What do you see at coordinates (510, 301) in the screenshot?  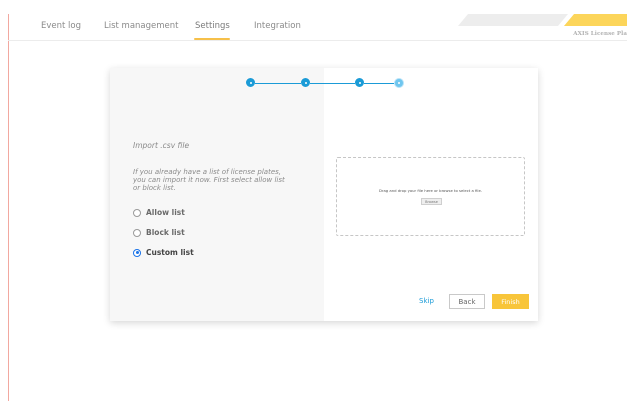 I see `finish-button: Finish` at bounding box center [510, 301].